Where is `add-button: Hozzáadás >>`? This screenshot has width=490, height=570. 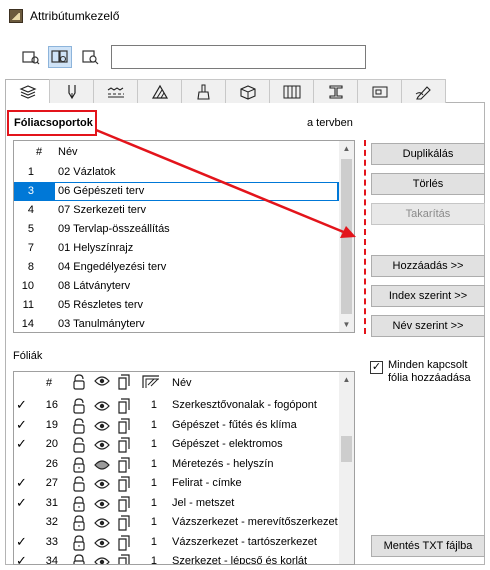
add-button: Hozzáadás >> is located at coordinates (428, 266).